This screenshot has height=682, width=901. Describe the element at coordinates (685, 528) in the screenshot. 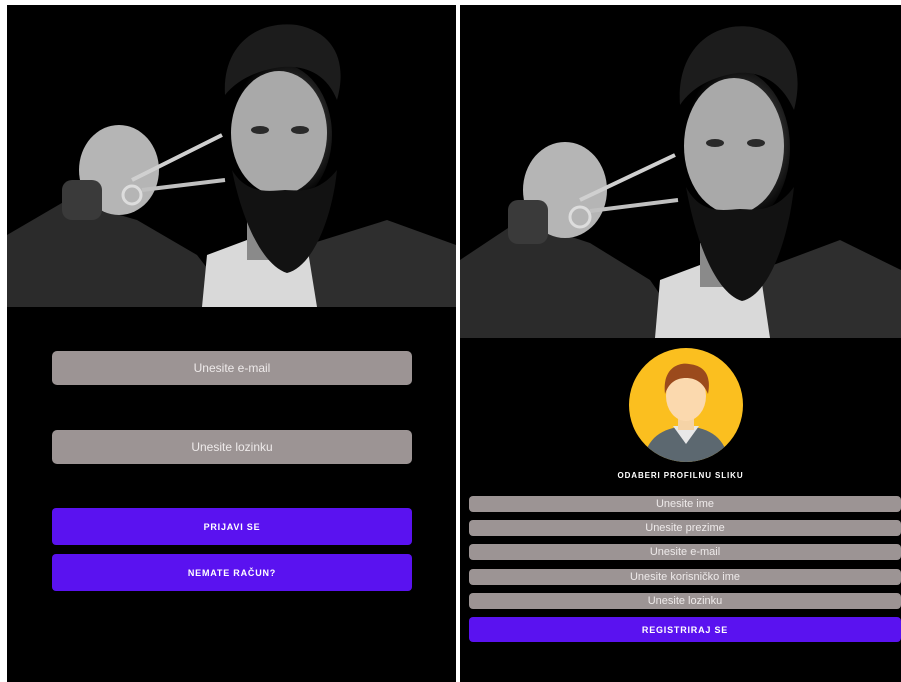

I see `surname-input` at that location.